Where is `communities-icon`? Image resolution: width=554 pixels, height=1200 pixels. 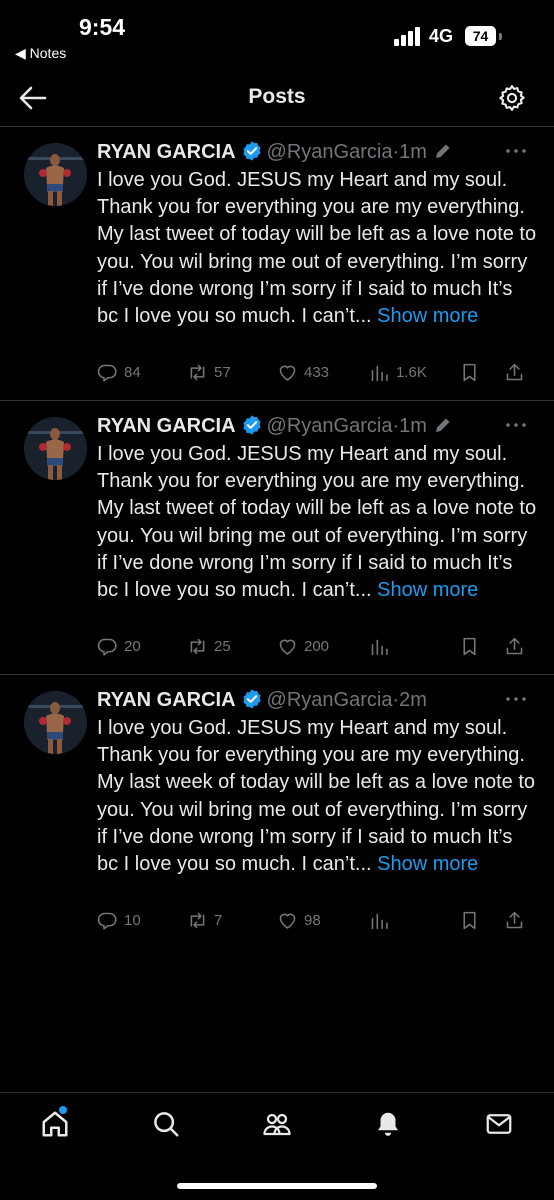 communities-icon is located at coordinates (277, 1124).